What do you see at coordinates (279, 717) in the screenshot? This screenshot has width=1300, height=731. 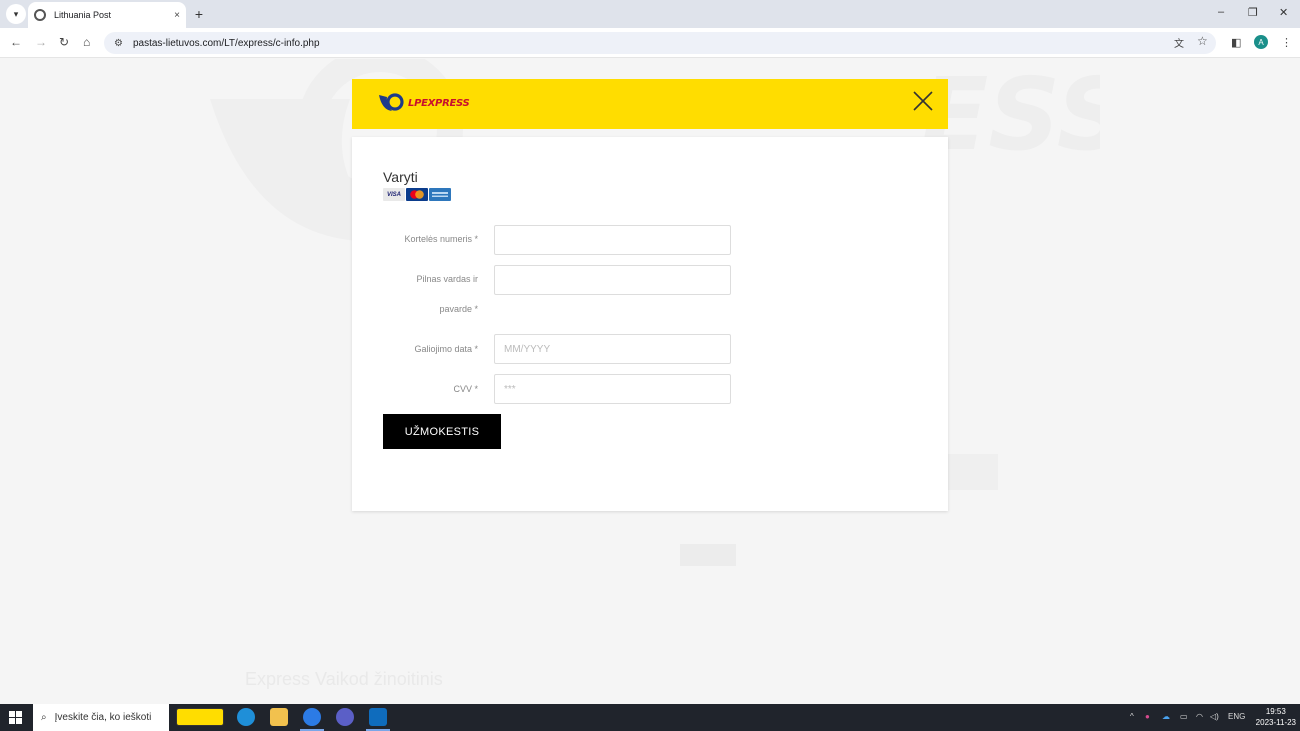 I see `file-explorer-icon` at bounding box center [279, 717].